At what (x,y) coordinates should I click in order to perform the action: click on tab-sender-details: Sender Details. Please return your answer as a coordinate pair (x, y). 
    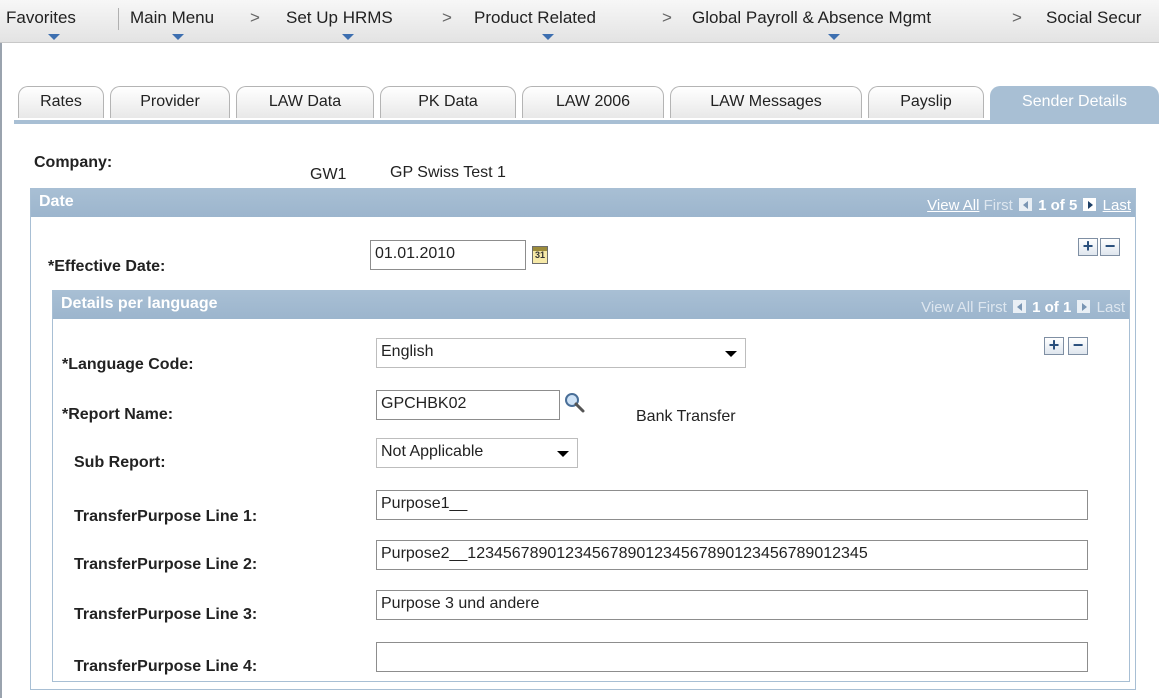
    Looking at the image, I should click on (1074, 103).